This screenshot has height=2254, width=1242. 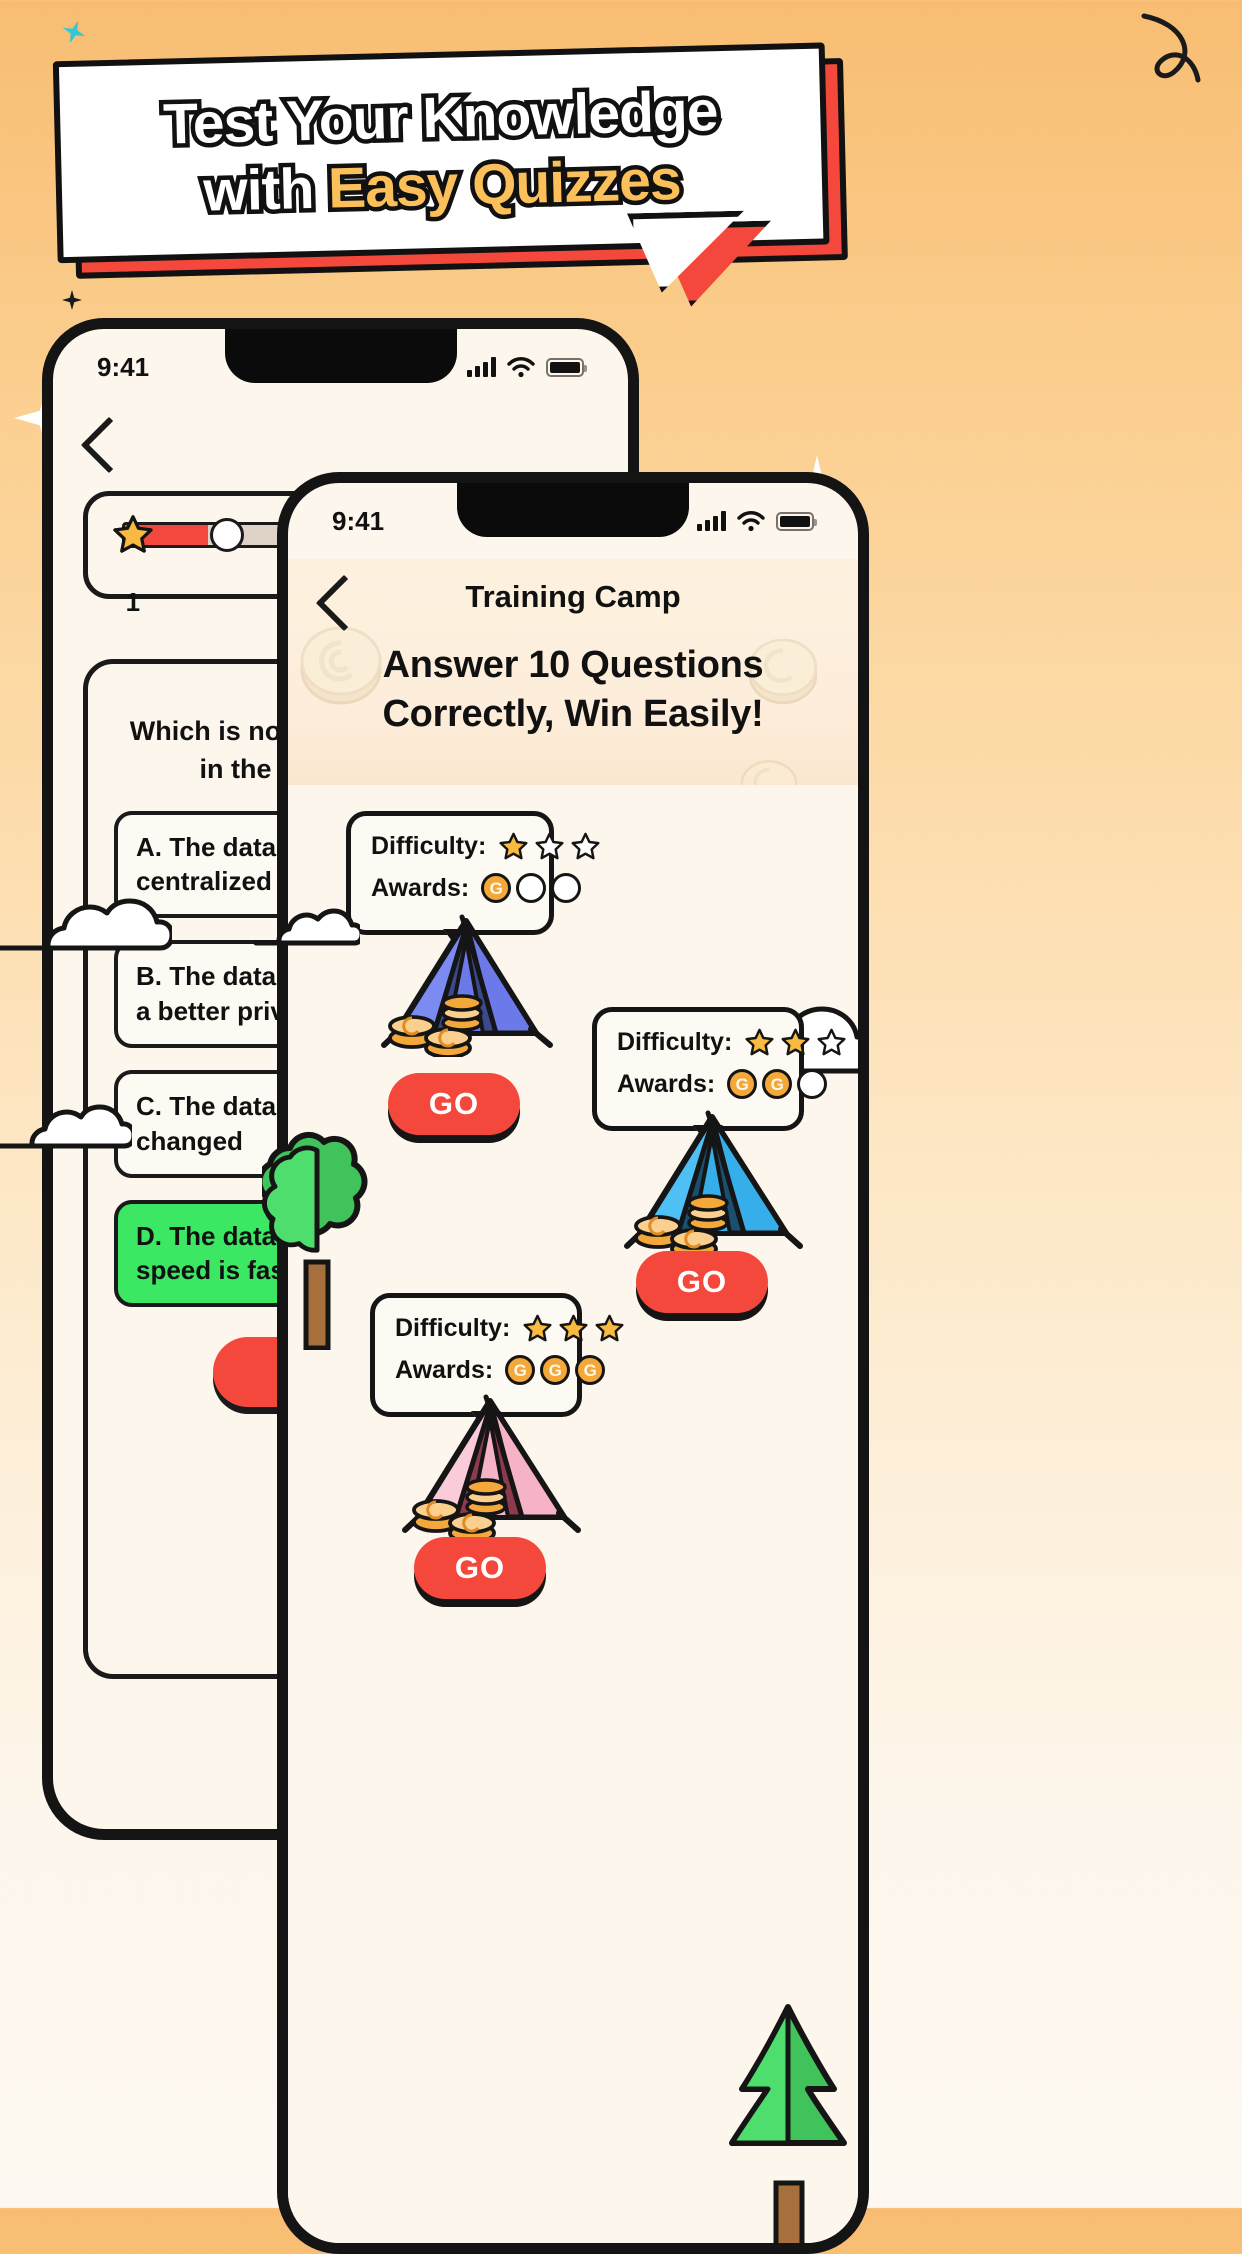 What do you see at coordinates (263, 190) in the screenshot?
I see `banner-line-2-plain: with` at bounding box center [263, 190].